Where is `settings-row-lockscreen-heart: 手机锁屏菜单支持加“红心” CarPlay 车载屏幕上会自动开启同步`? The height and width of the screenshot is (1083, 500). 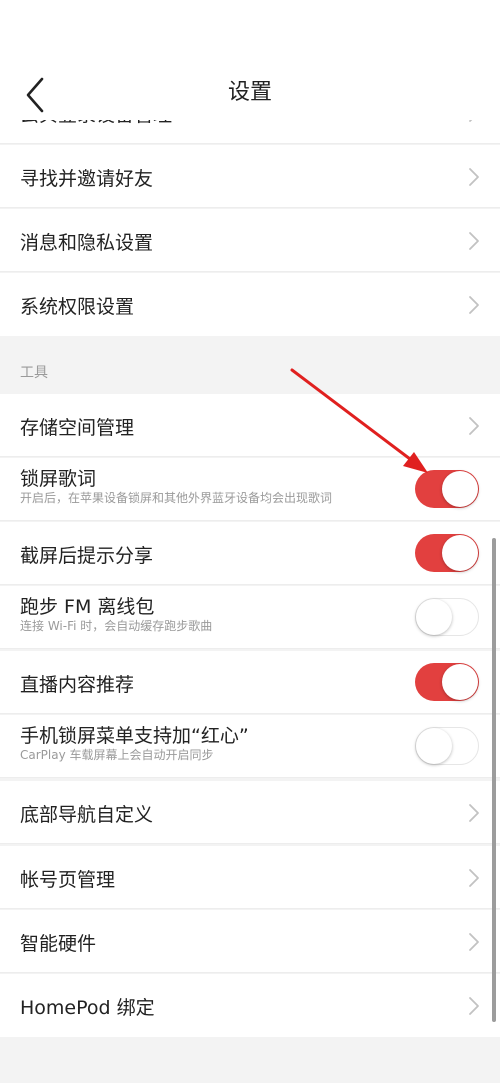
settings-row-lockscreen-heart: 手机锁屏菜单支持加“红心” CarPlay 车载屏幕上会自动开启同步 is located at coordinates (250, 746).